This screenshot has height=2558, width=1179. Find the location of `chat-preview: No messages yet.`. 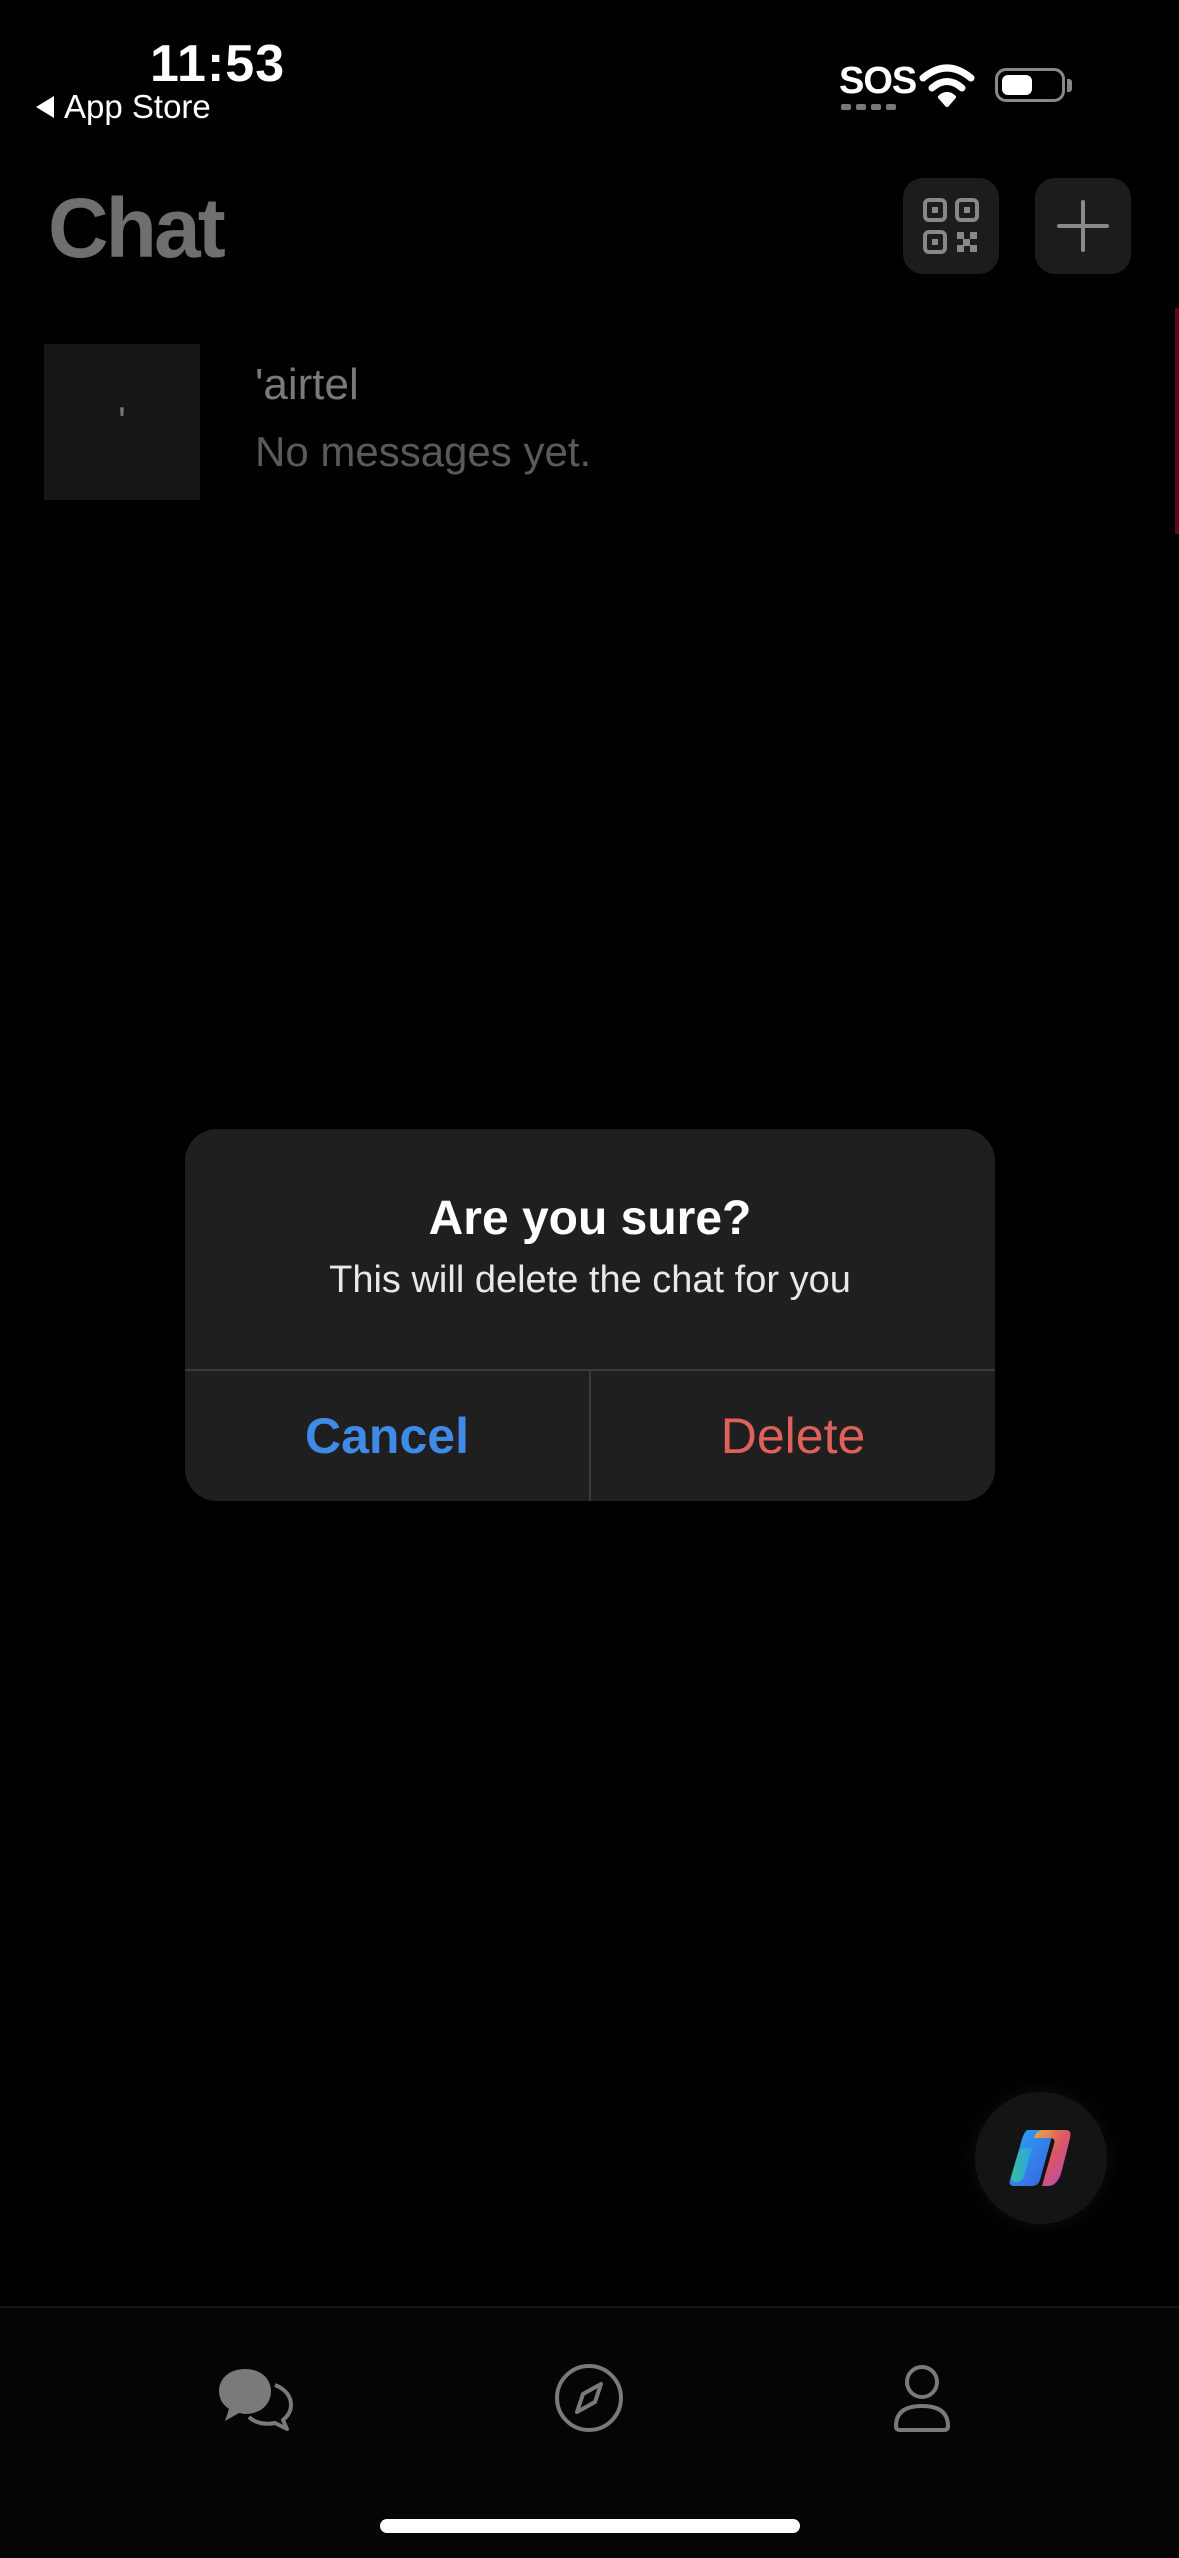

chat-preview: No messages yet. is located at coordinates (423, 451).